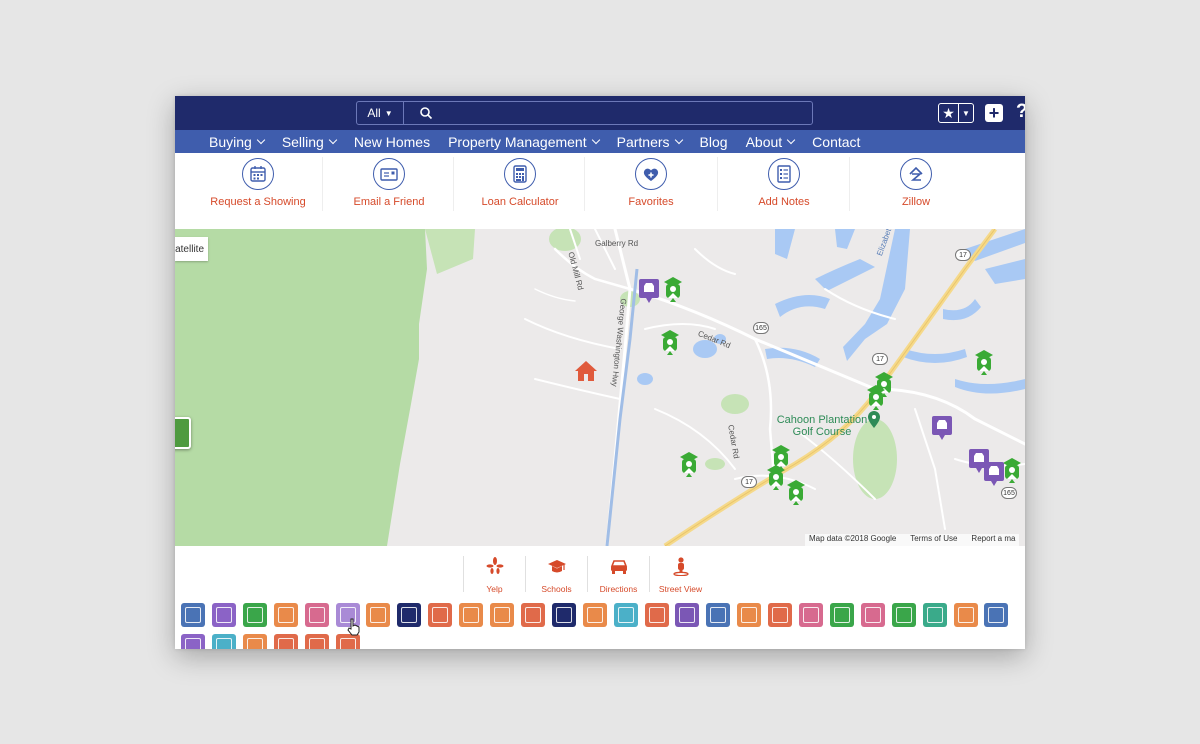  Describe the element at coordinates (261, 140) in the screenshot. I see `chevron-down-icon` at that location.